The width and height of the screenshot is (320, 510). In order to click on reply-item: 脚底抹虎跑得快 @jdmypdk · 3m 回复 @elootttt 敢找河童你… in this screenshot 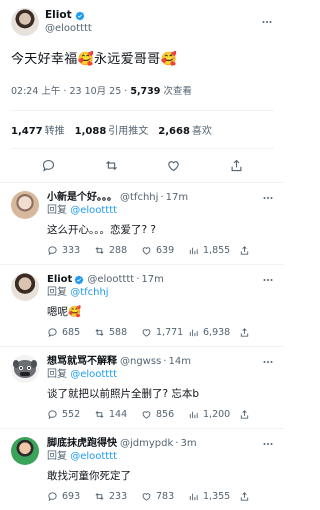, I will do `click(142, 469)`.